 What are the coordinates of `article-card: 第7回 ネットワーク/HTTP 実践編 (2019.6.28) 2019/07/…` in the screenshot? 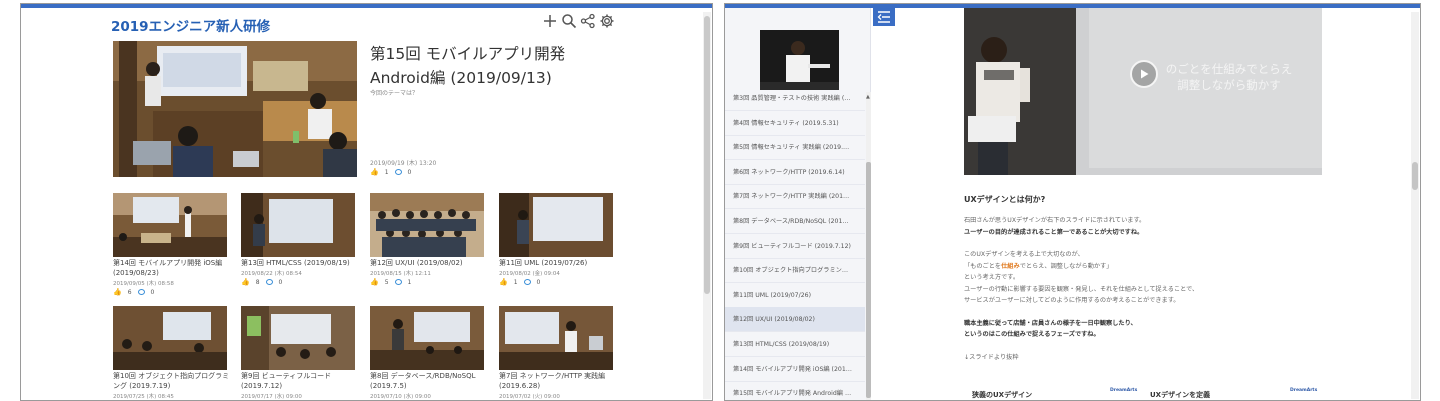 It's located at (558, 353).